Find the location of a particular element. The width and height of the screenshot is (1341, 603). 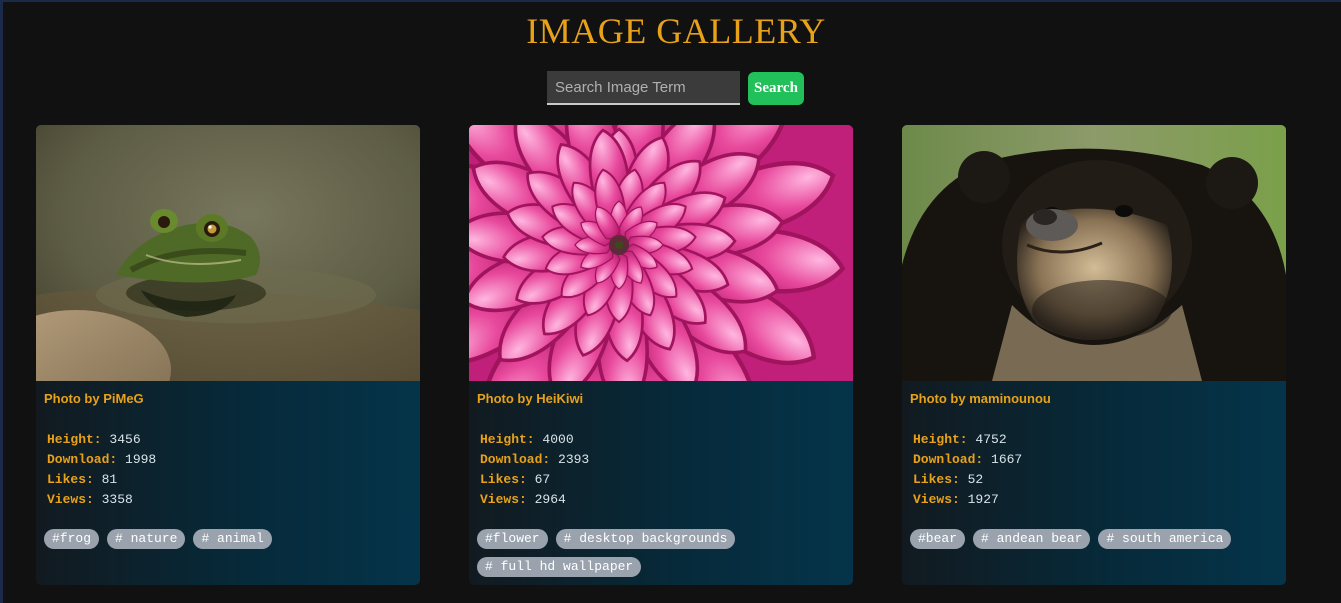

tag-badge: # full hd wallpaper is located at coordinates (559, 567).